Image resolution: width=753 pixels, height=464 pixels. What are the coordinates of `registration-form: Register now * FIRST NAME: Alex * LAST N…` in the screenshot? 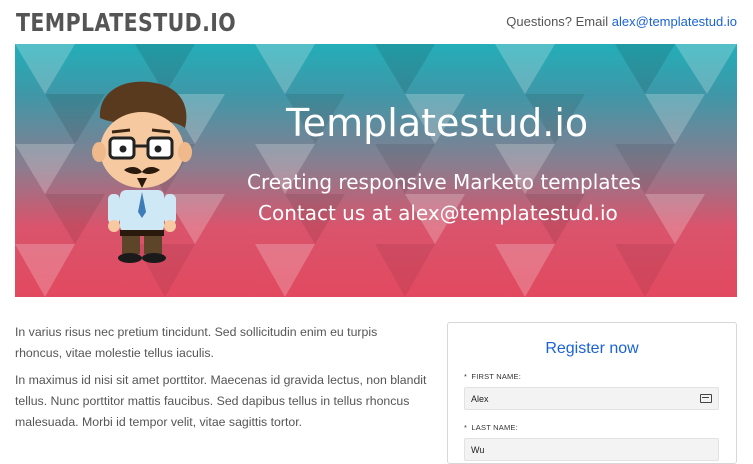 It's located at (592, 393).